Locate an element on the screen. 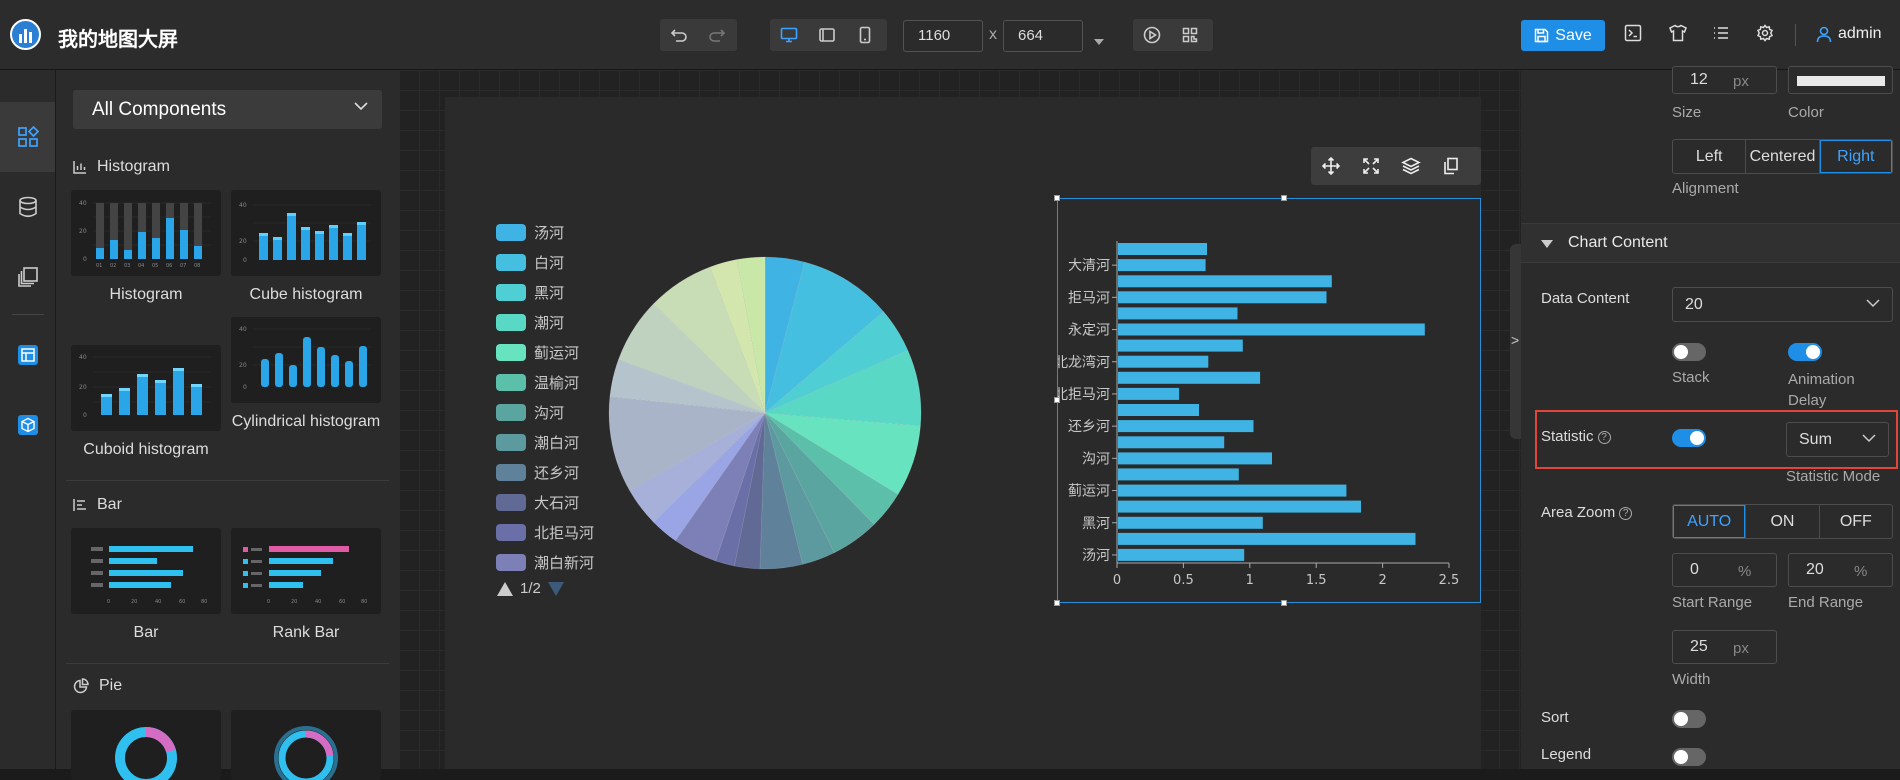 Image resolution: width=1900 pixels, height=780 pixels. zoom-on-button: ON is located at coordinates (1783, 521).